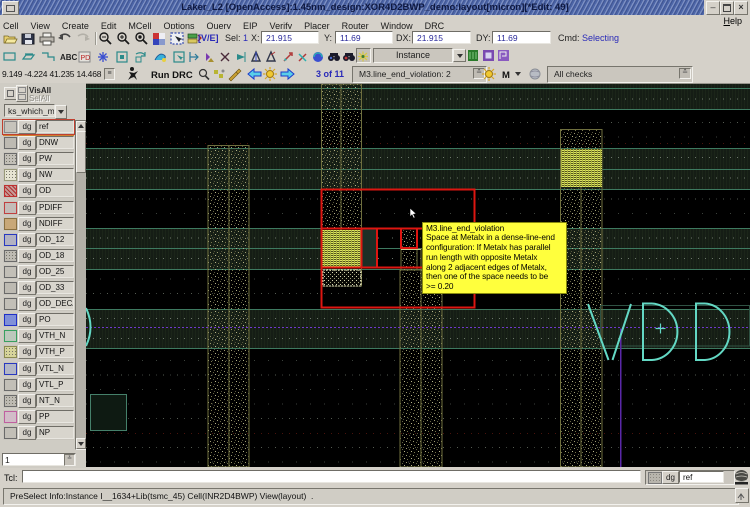 The height and width of the screenshot is (507, 750). Describe the element at coordinates (172, 75) in the screenshot. I see `svg-text: Run DRC` at that location.